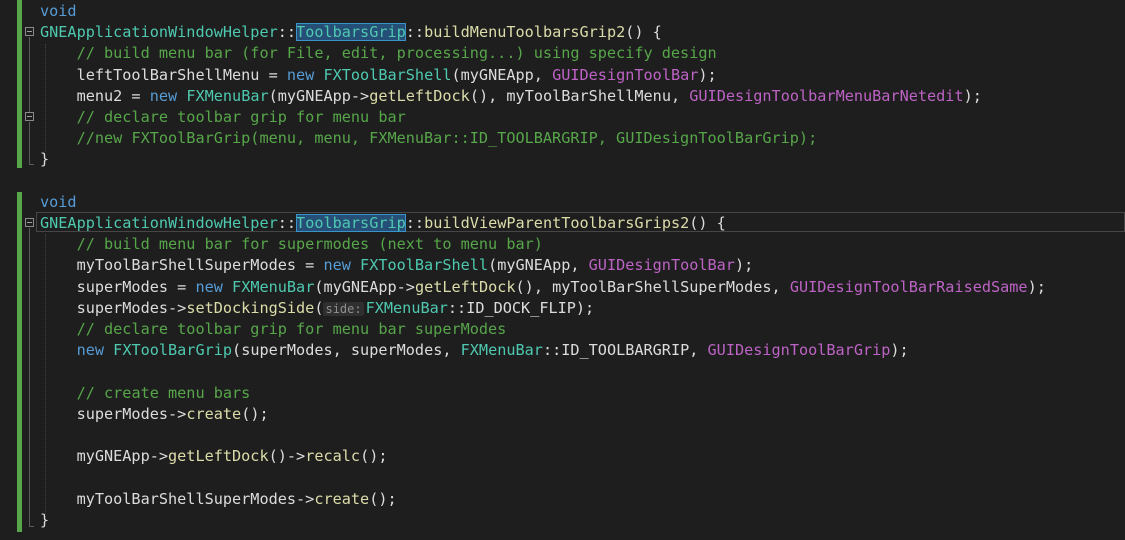  Describe the element at coordinates (538, 265) in the screenshot. I see `code-text: (myGNEApp,` at that location.